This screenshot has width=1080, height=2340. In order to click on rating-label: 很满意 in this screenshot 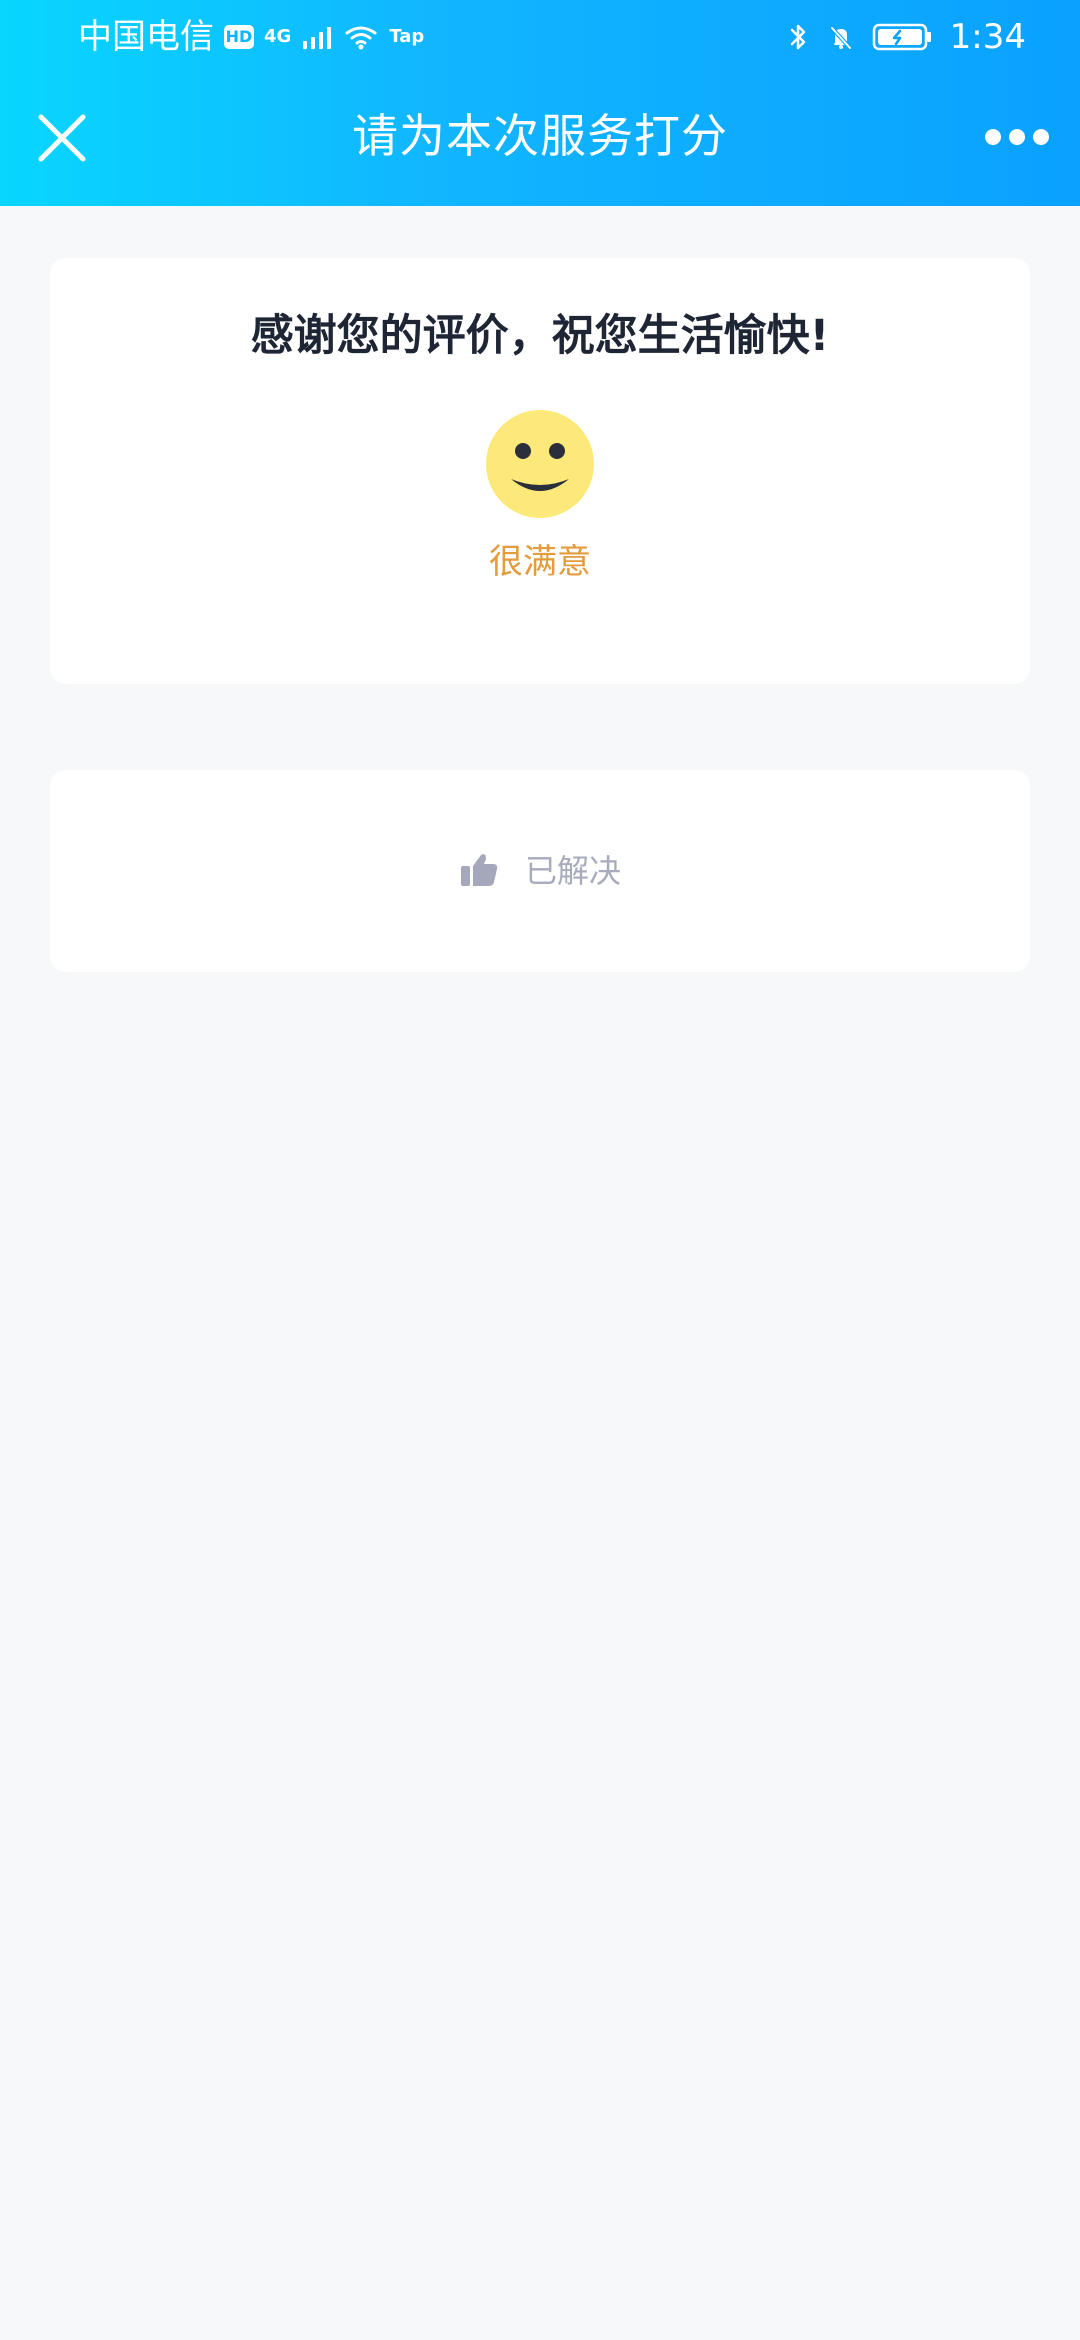, I will do `click(540, 562)`.